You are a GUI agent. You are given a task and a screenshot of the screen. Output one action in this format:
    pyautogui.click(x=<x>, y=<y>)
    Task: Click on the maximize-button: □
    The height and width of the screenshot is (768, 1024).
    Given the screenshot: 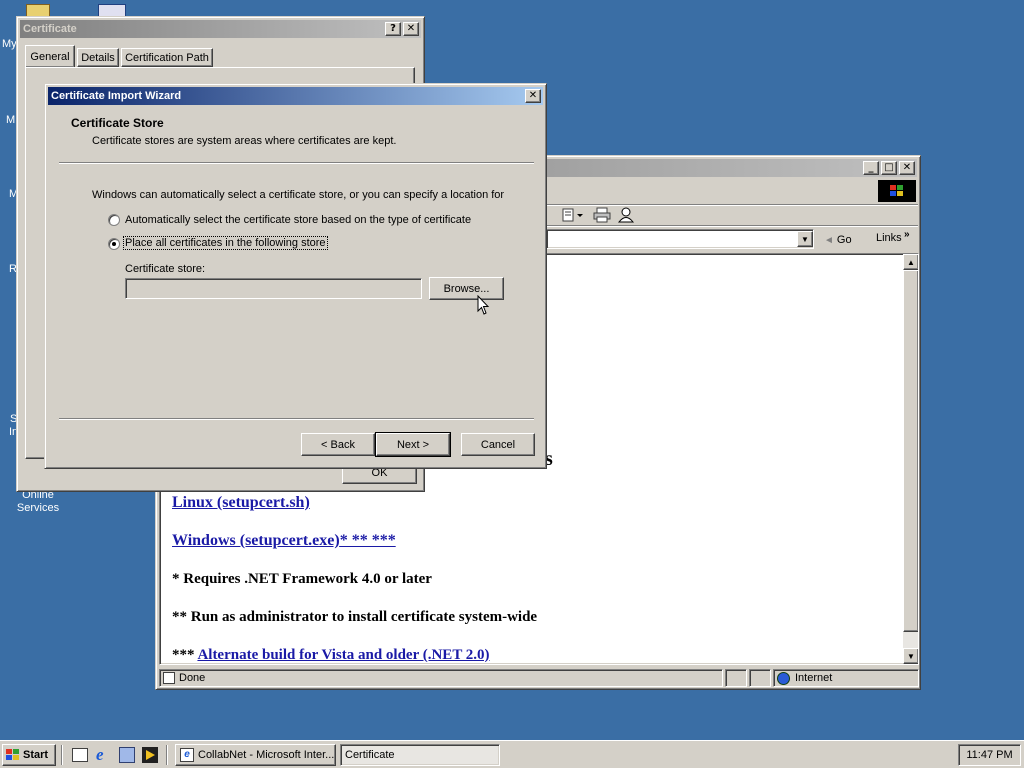 What is the action you would take?
    pyautogui.click(x=889, y=168)
    